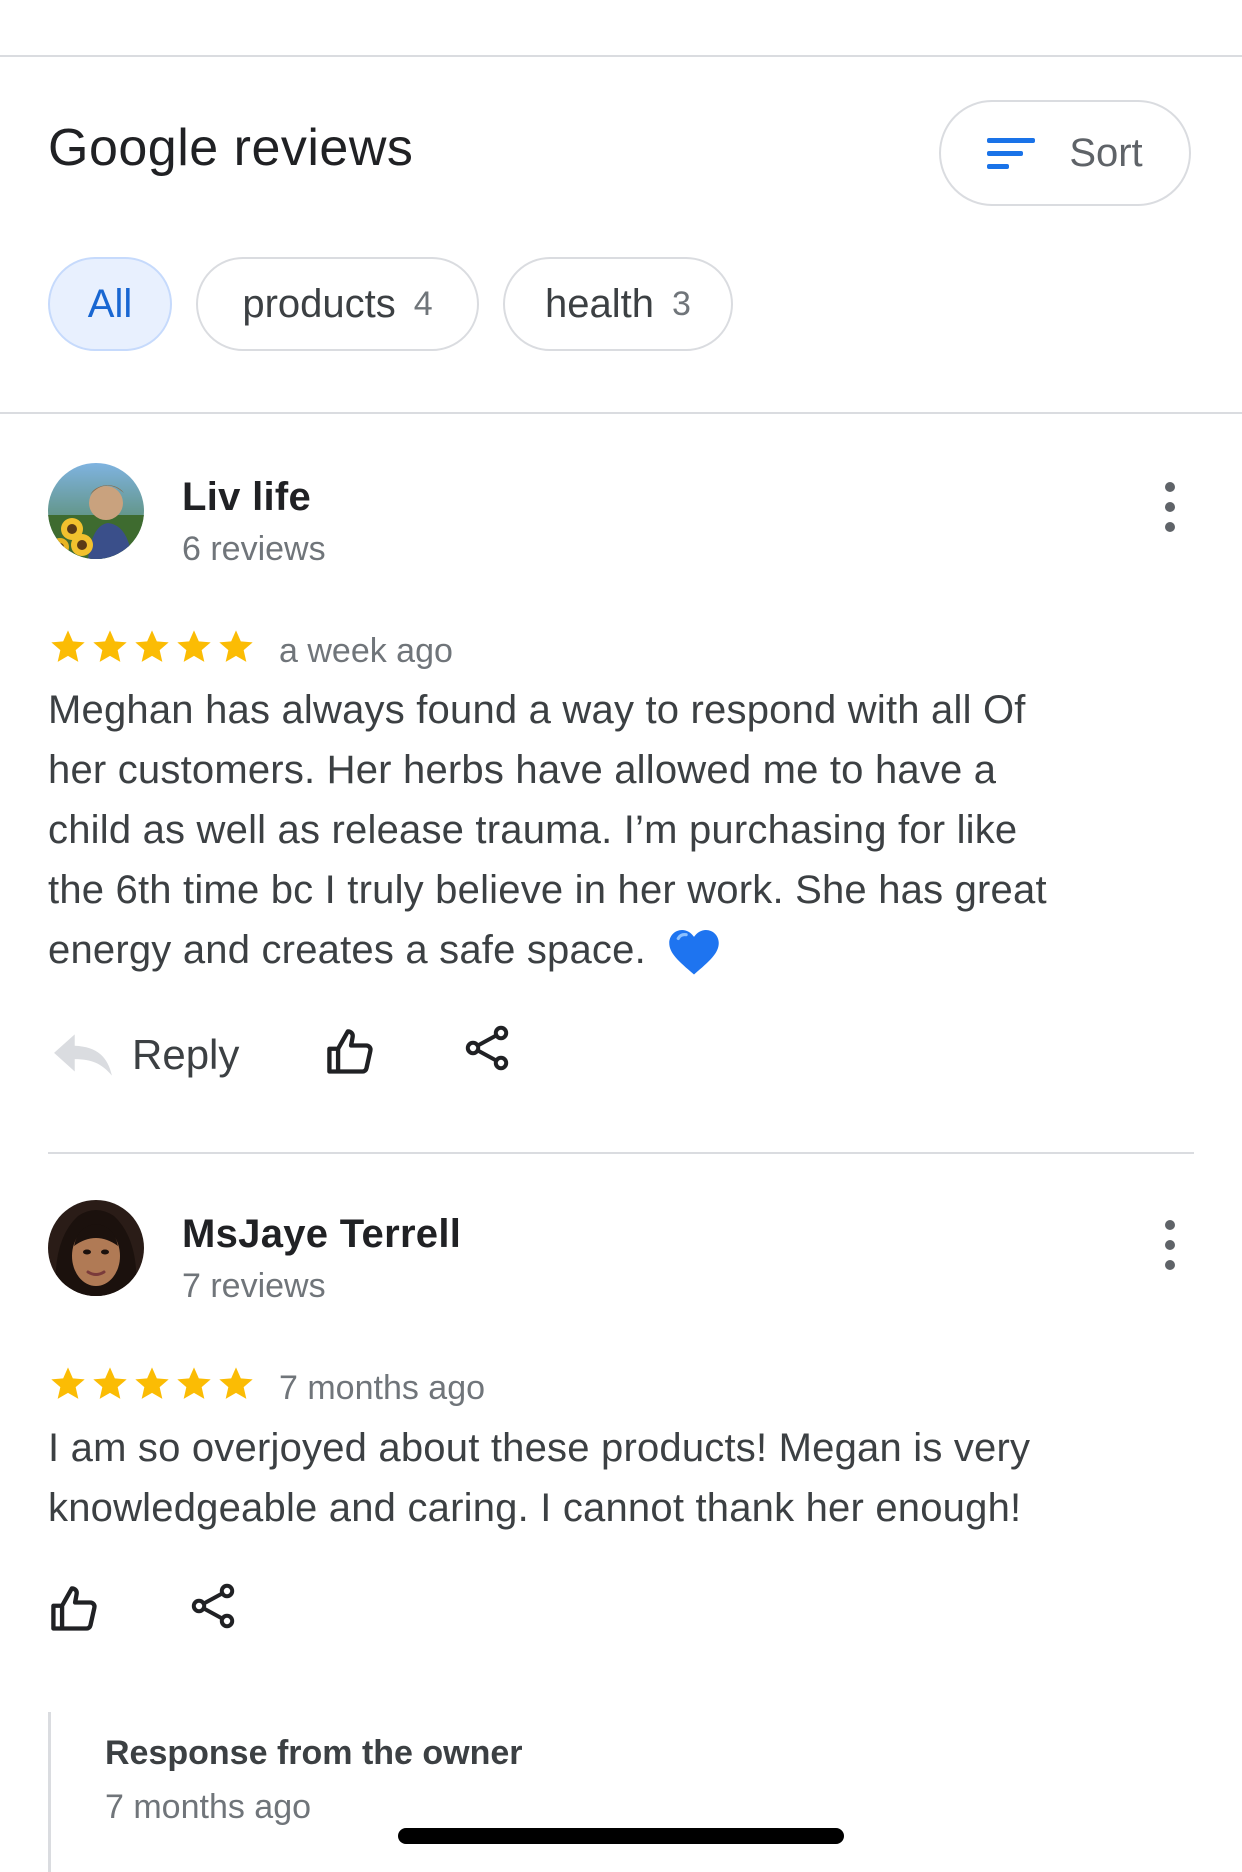  What do you see at coordinates (319, 303) in the screenshot?
I see `filter-chip-label: products` at bounding box center [319, 303].